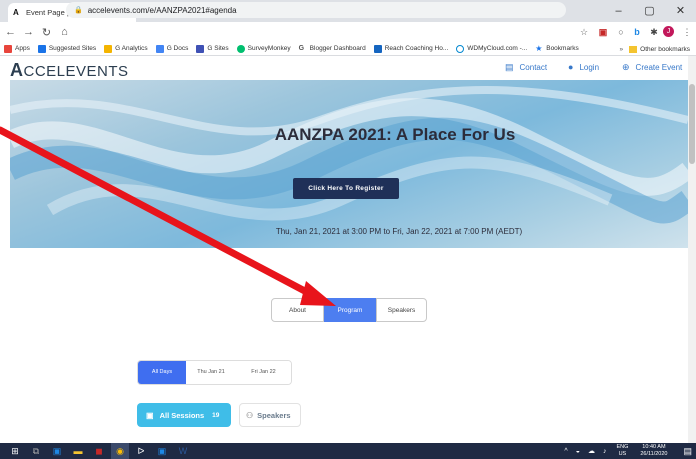 The image size is (696, 459). What do you see at coordinates (162, 372) in the screenshot?
I see `day-all: All Days` at bounding box center [162, 372].